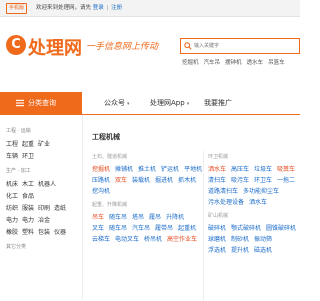 The width and height of the screenshot is (320, 301). I want to click on keyword-row: 挖掘机 摊铺机 推土机 铲运机 平地机, so click(149, 168).